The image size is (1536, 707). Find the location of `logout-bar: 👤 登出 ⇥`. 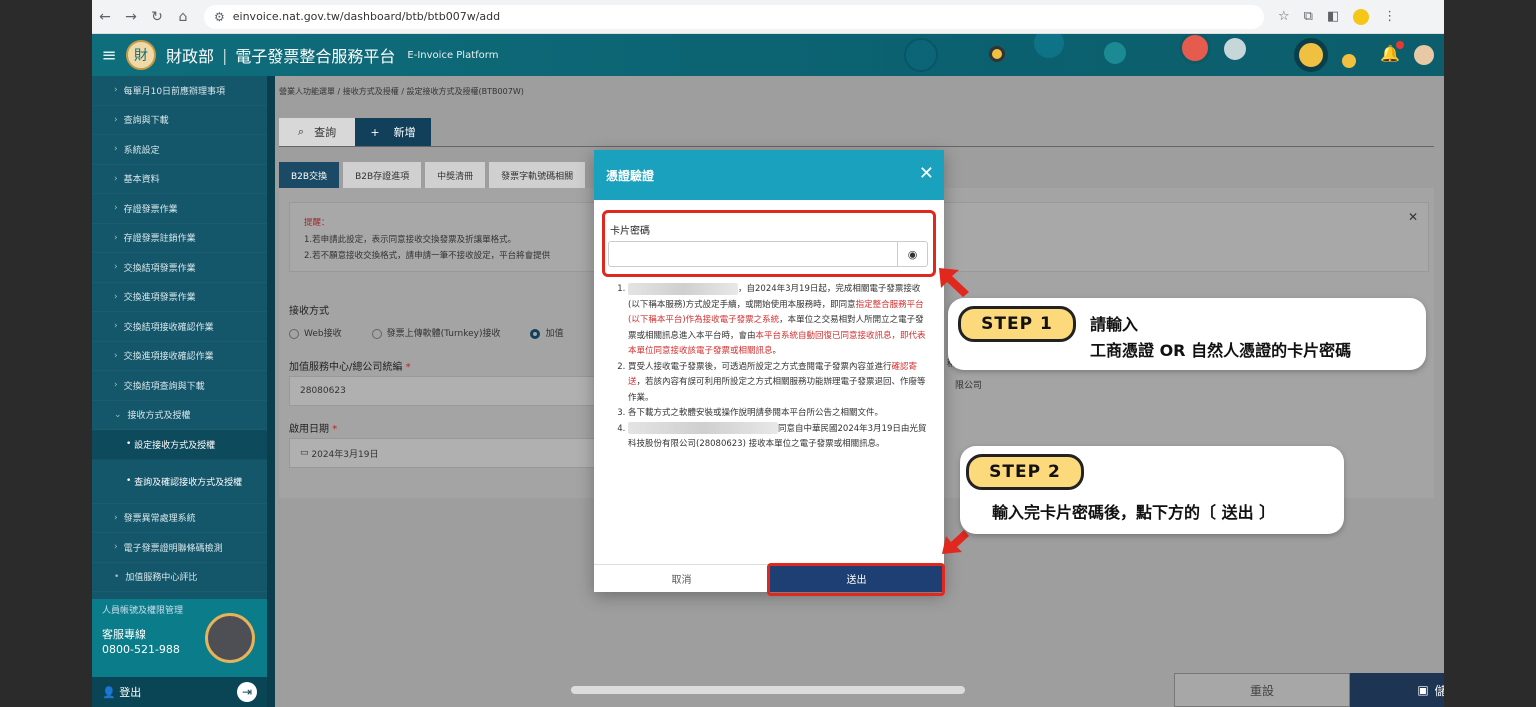

logout-bar: 👤 登出 ⇥ is located at coordinates (179, 692).